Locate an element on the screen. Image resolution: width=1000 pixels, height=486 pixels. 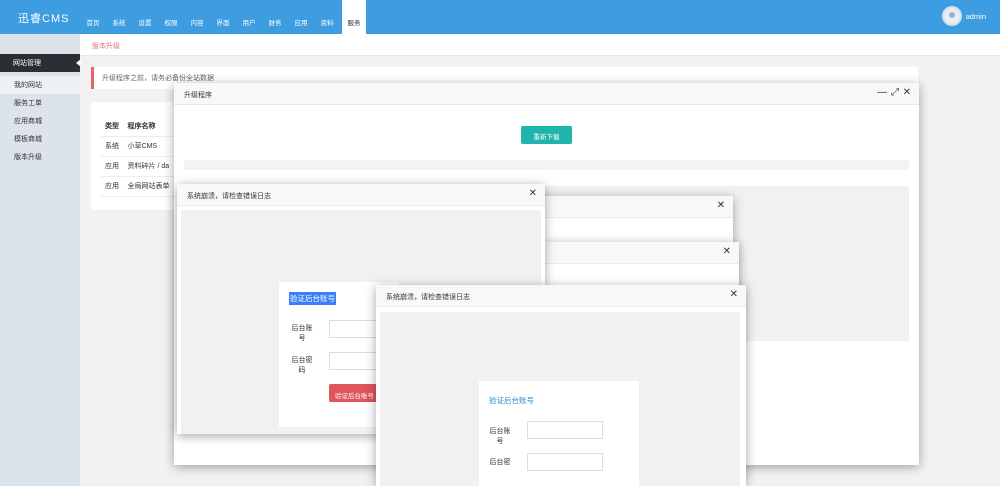
table-header: 类型 程序名称 is located at coordinates (141, 126).